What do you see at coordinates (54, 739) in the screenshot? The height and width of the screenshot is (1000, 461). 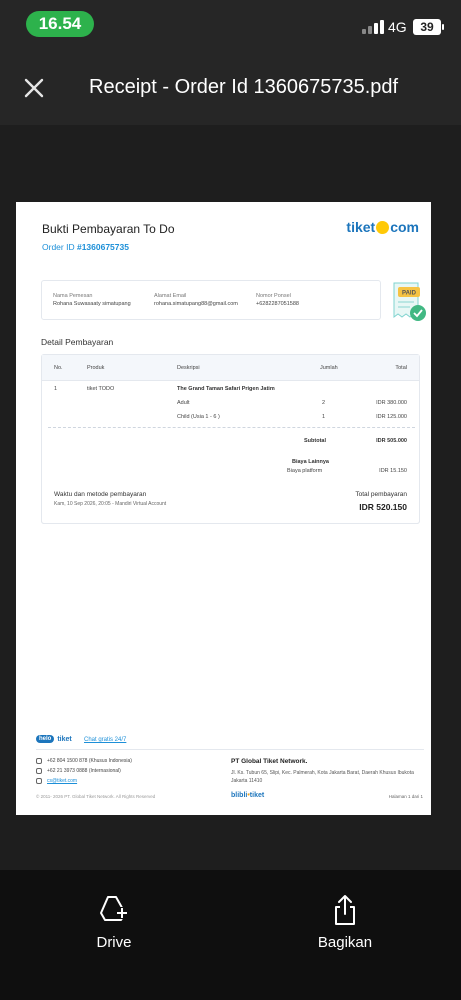 I see `helo-tiket-logo: helo tiket` at bounding box center [54, 739].